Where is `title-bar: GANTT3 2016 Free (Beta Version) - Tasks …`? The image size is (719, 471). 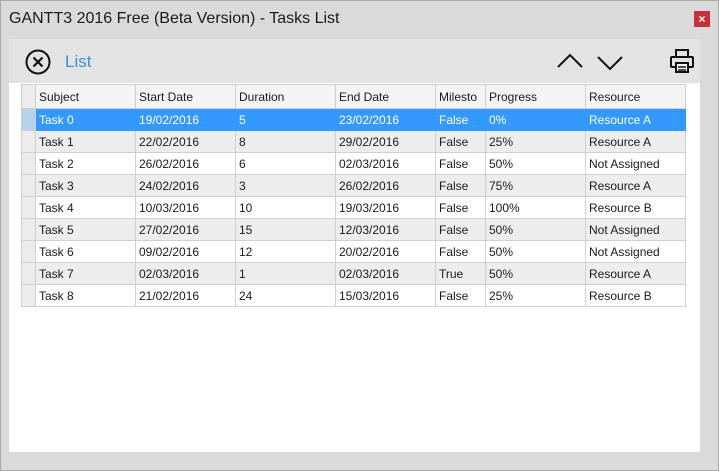 title-bar: GANTT3 2016 Free (Beta Version) - Tasks … is located at coordinates (359, 20).